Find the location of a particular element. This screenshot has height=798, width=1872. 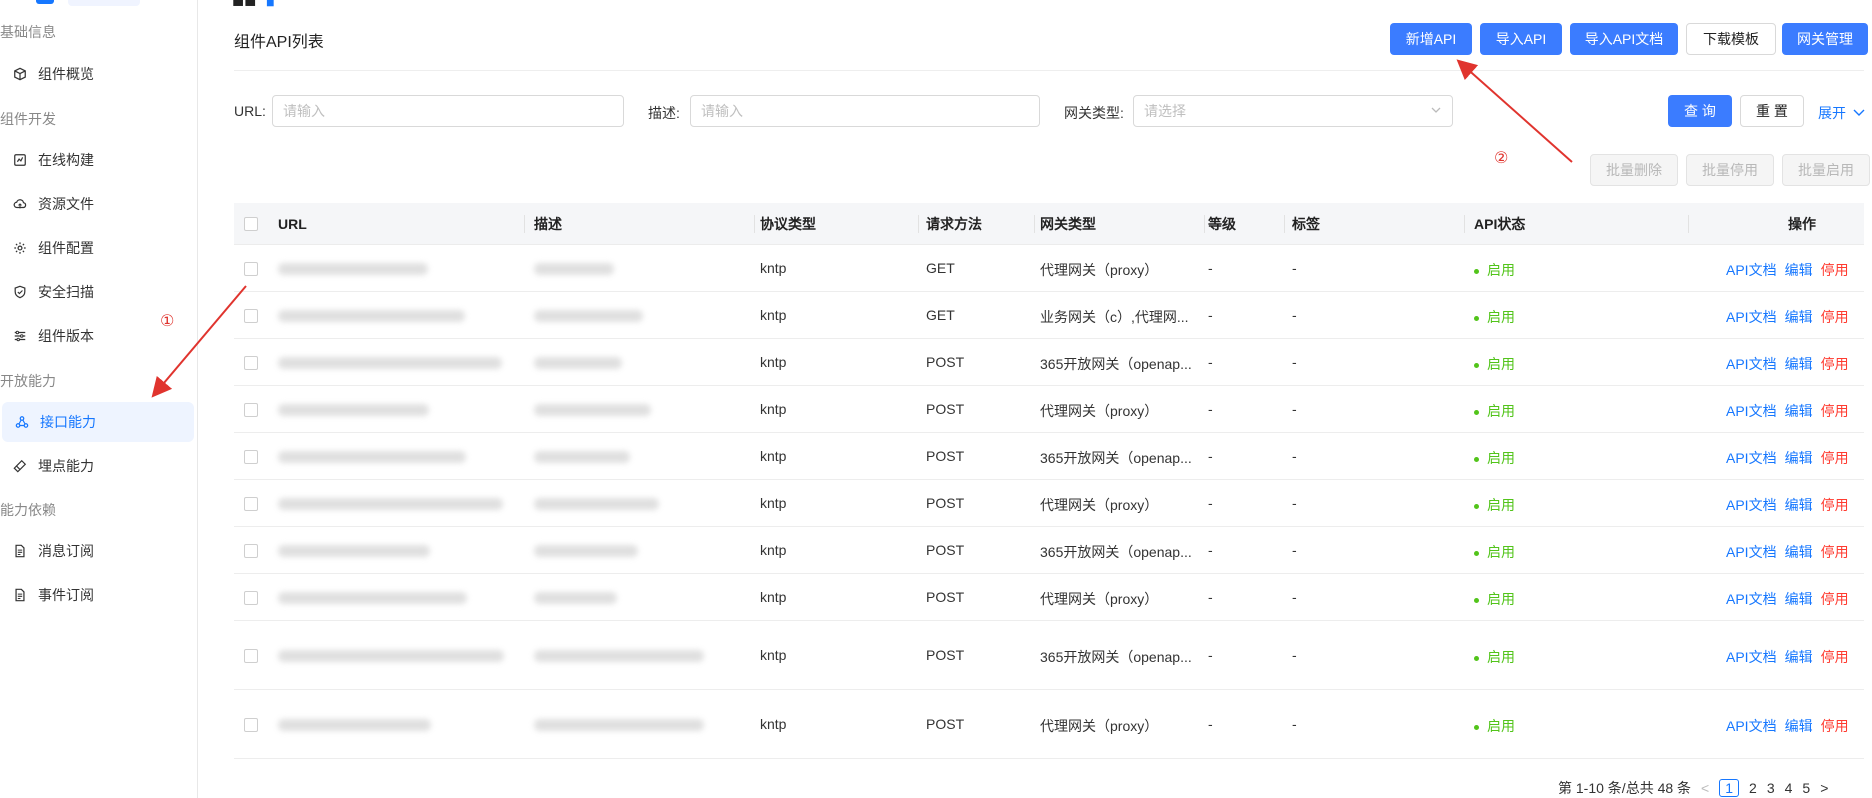

add-api-button: 新增API is located at coordinates (1431, 39).